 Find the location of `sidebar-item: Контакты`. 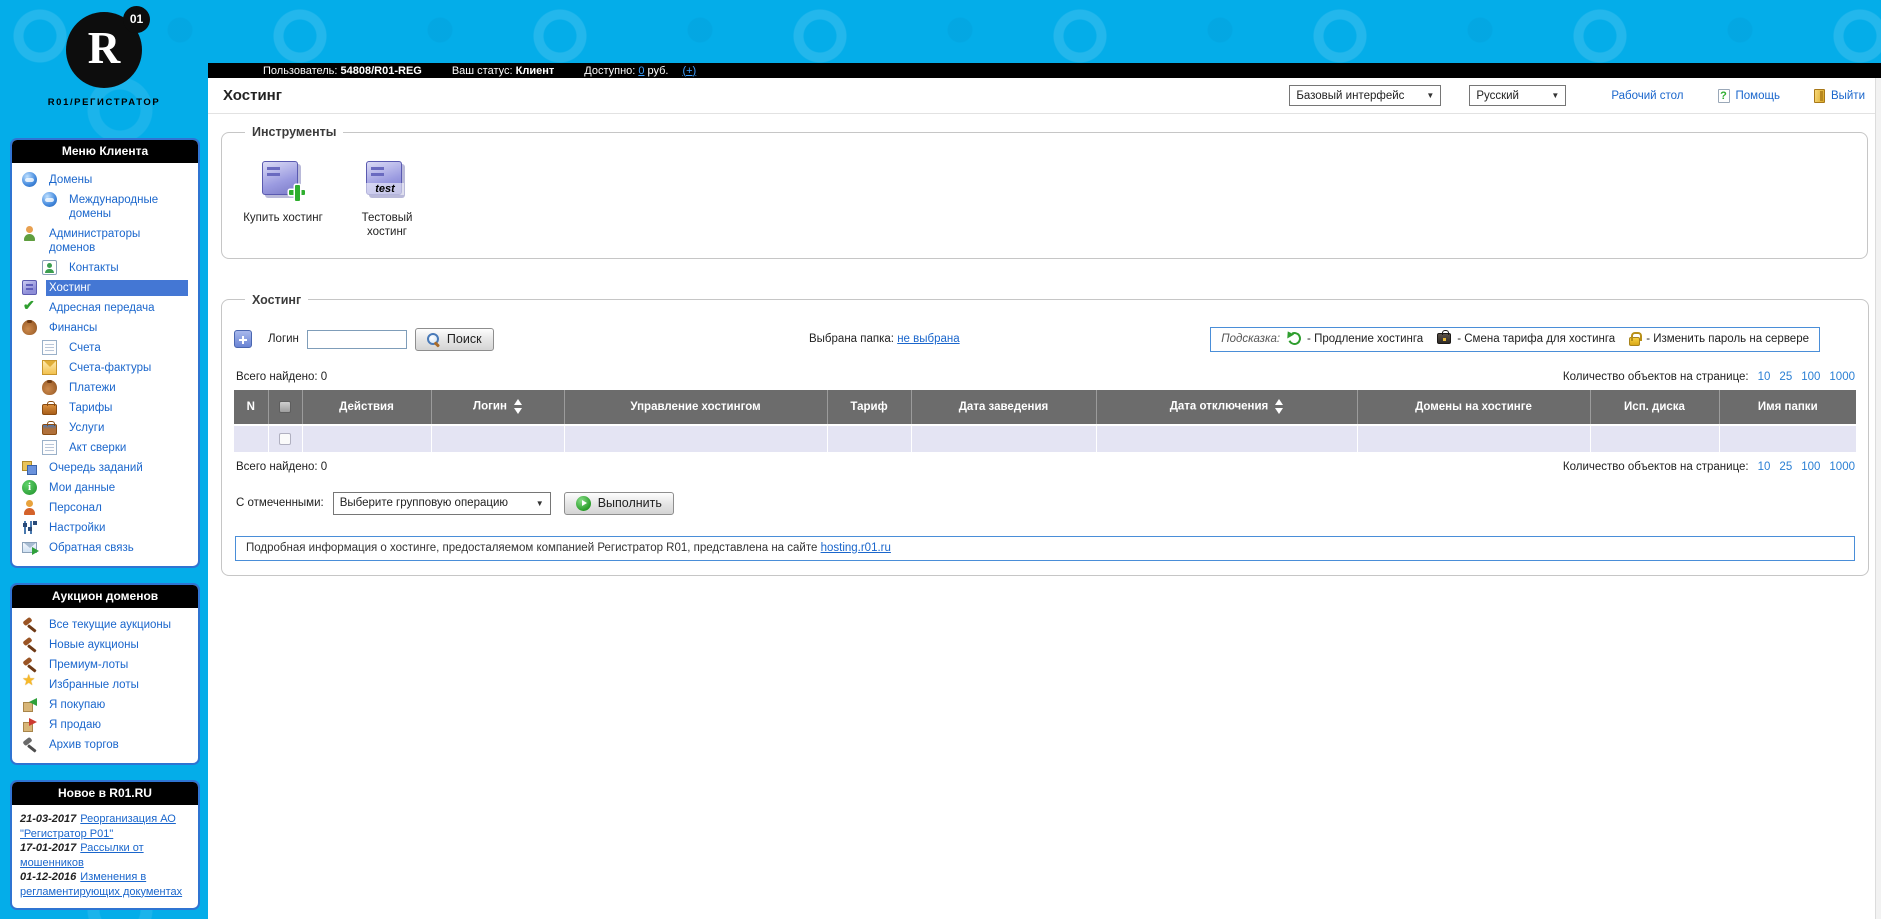

sidebar-item: Контакты is located at coordinates (103, 268).